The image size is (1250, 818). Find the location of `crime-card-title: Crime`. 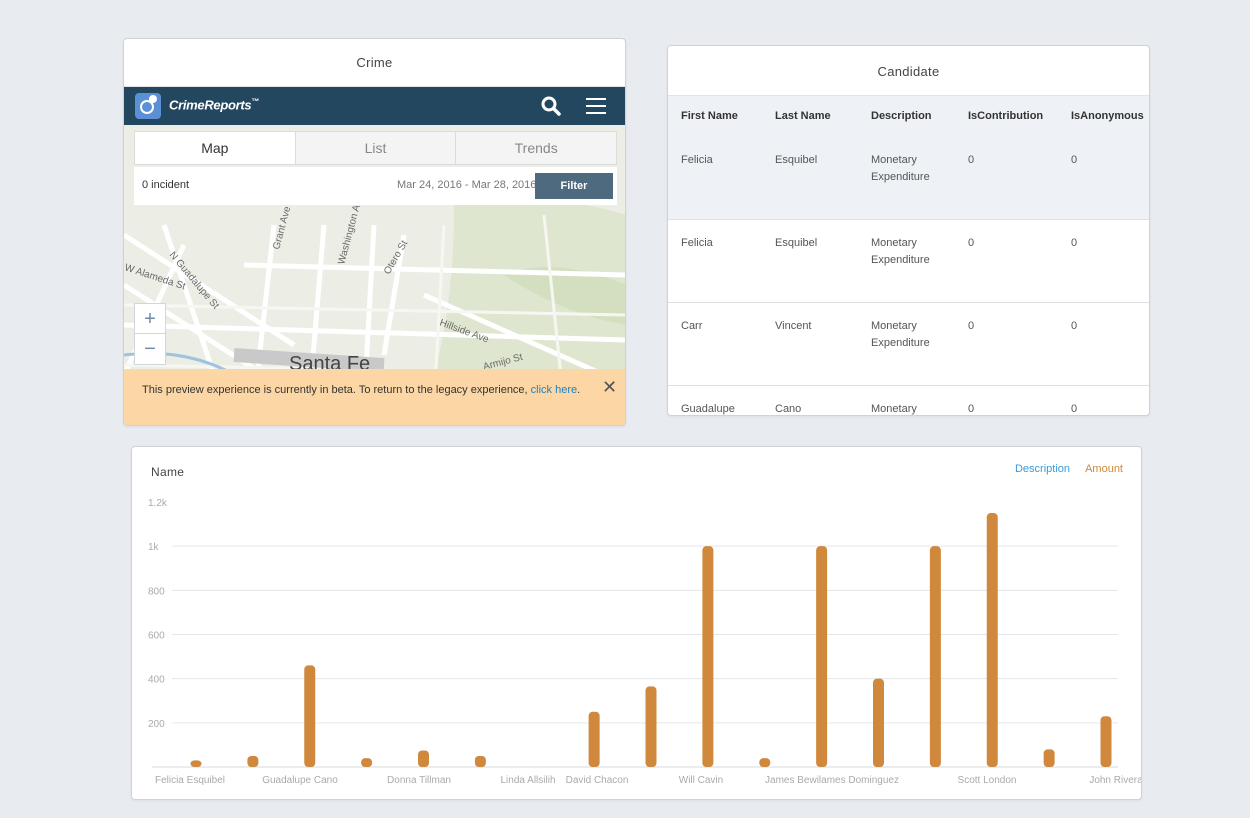

crime-card-title: Crime is located at coordinates (374, 63).